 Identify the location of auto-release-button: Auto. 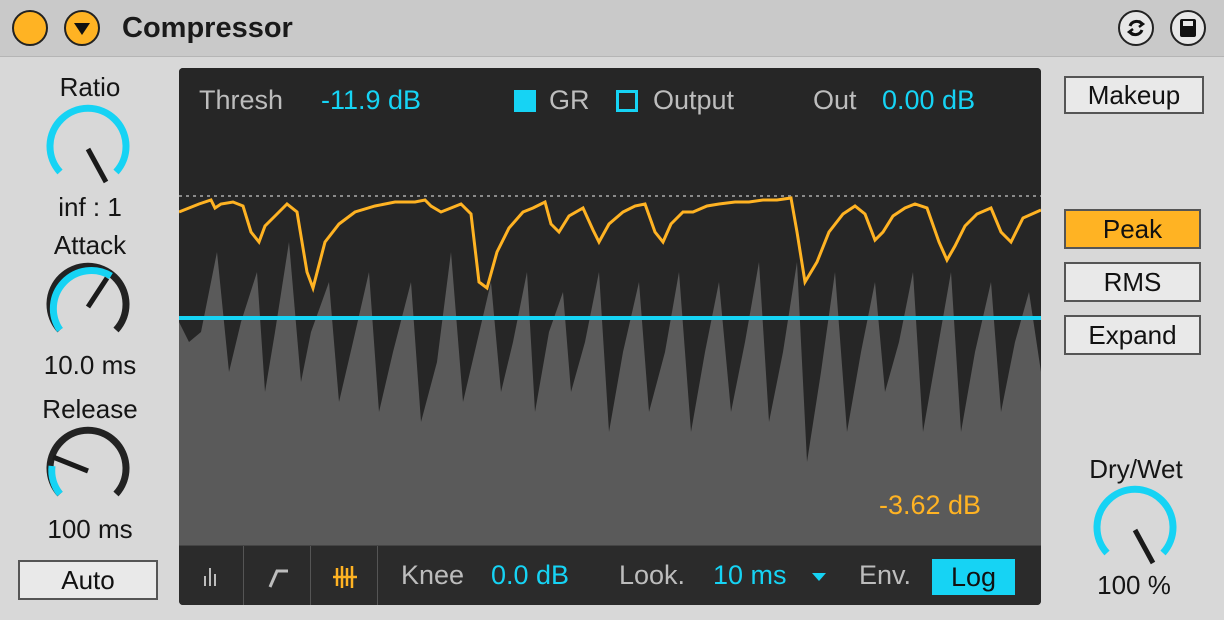
(88, 580).